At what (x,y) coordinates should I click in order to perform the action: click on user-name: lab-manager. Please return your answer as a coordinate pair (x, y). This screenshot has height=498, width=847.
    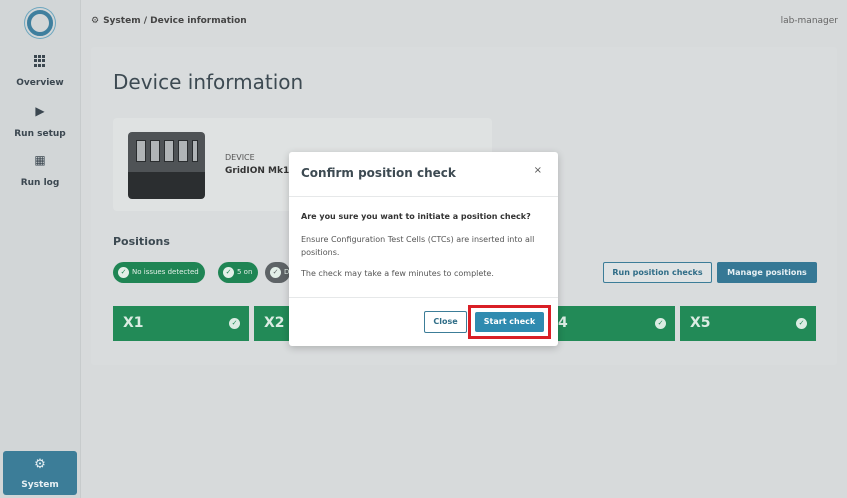
    Looking at the image, I should click on (809, 21).